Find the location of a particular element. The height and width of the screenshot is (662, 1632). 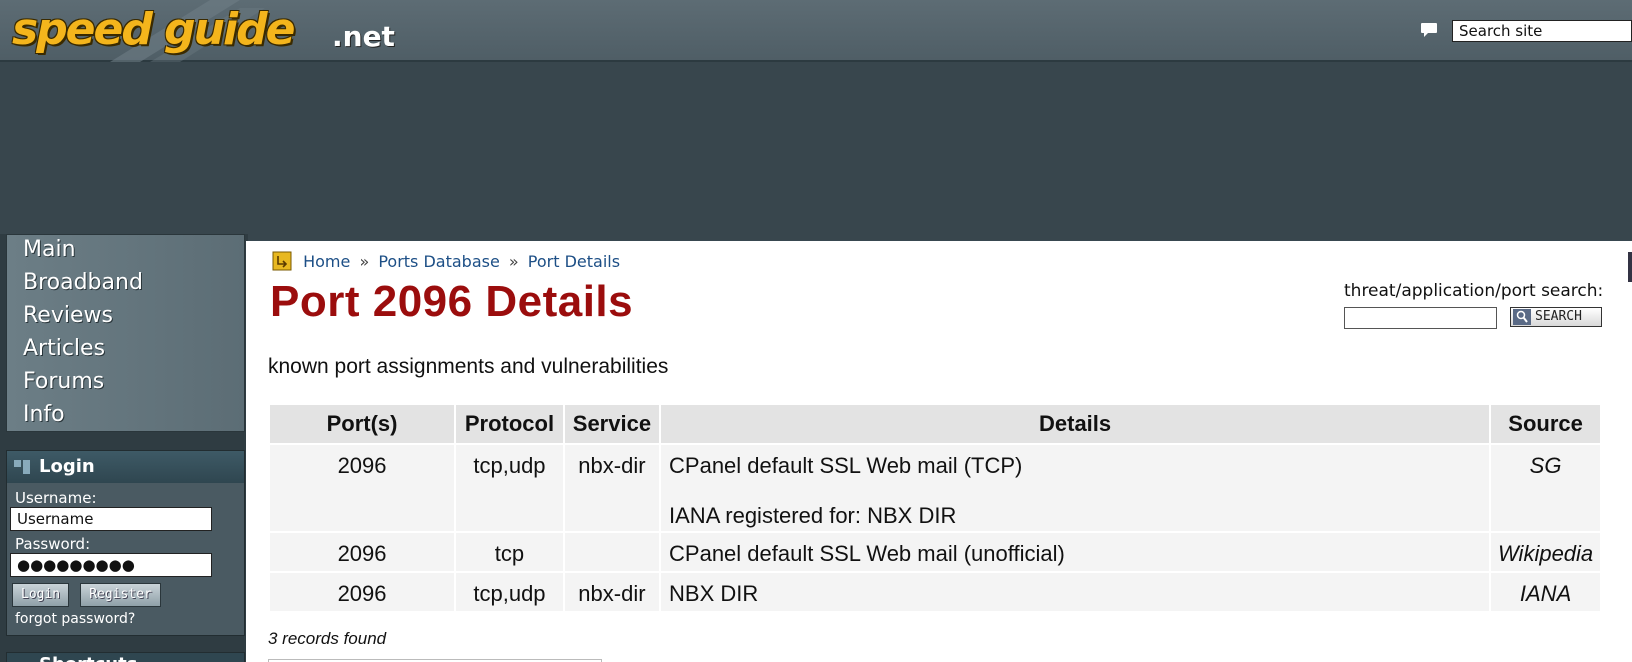

login-button: Login is located at coordinates (41, 595).